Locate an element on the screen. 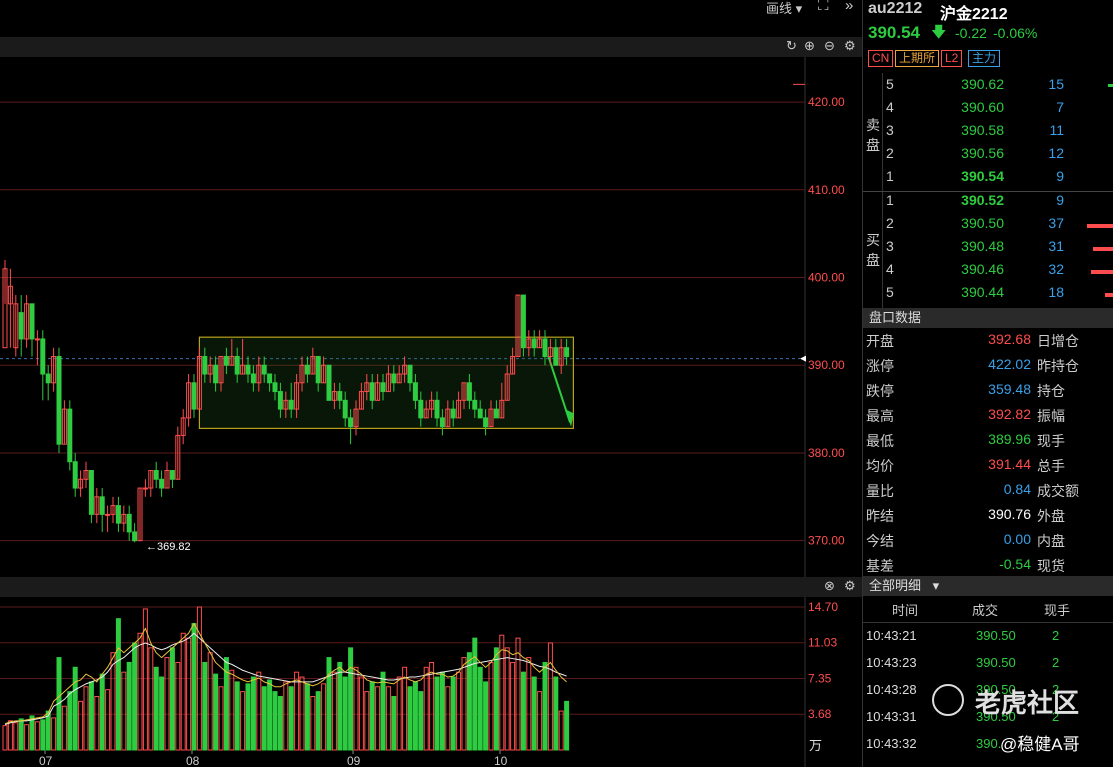 The image size is (1113, 767). stat-value: -0.54 is located at coordinates (1015, 564).